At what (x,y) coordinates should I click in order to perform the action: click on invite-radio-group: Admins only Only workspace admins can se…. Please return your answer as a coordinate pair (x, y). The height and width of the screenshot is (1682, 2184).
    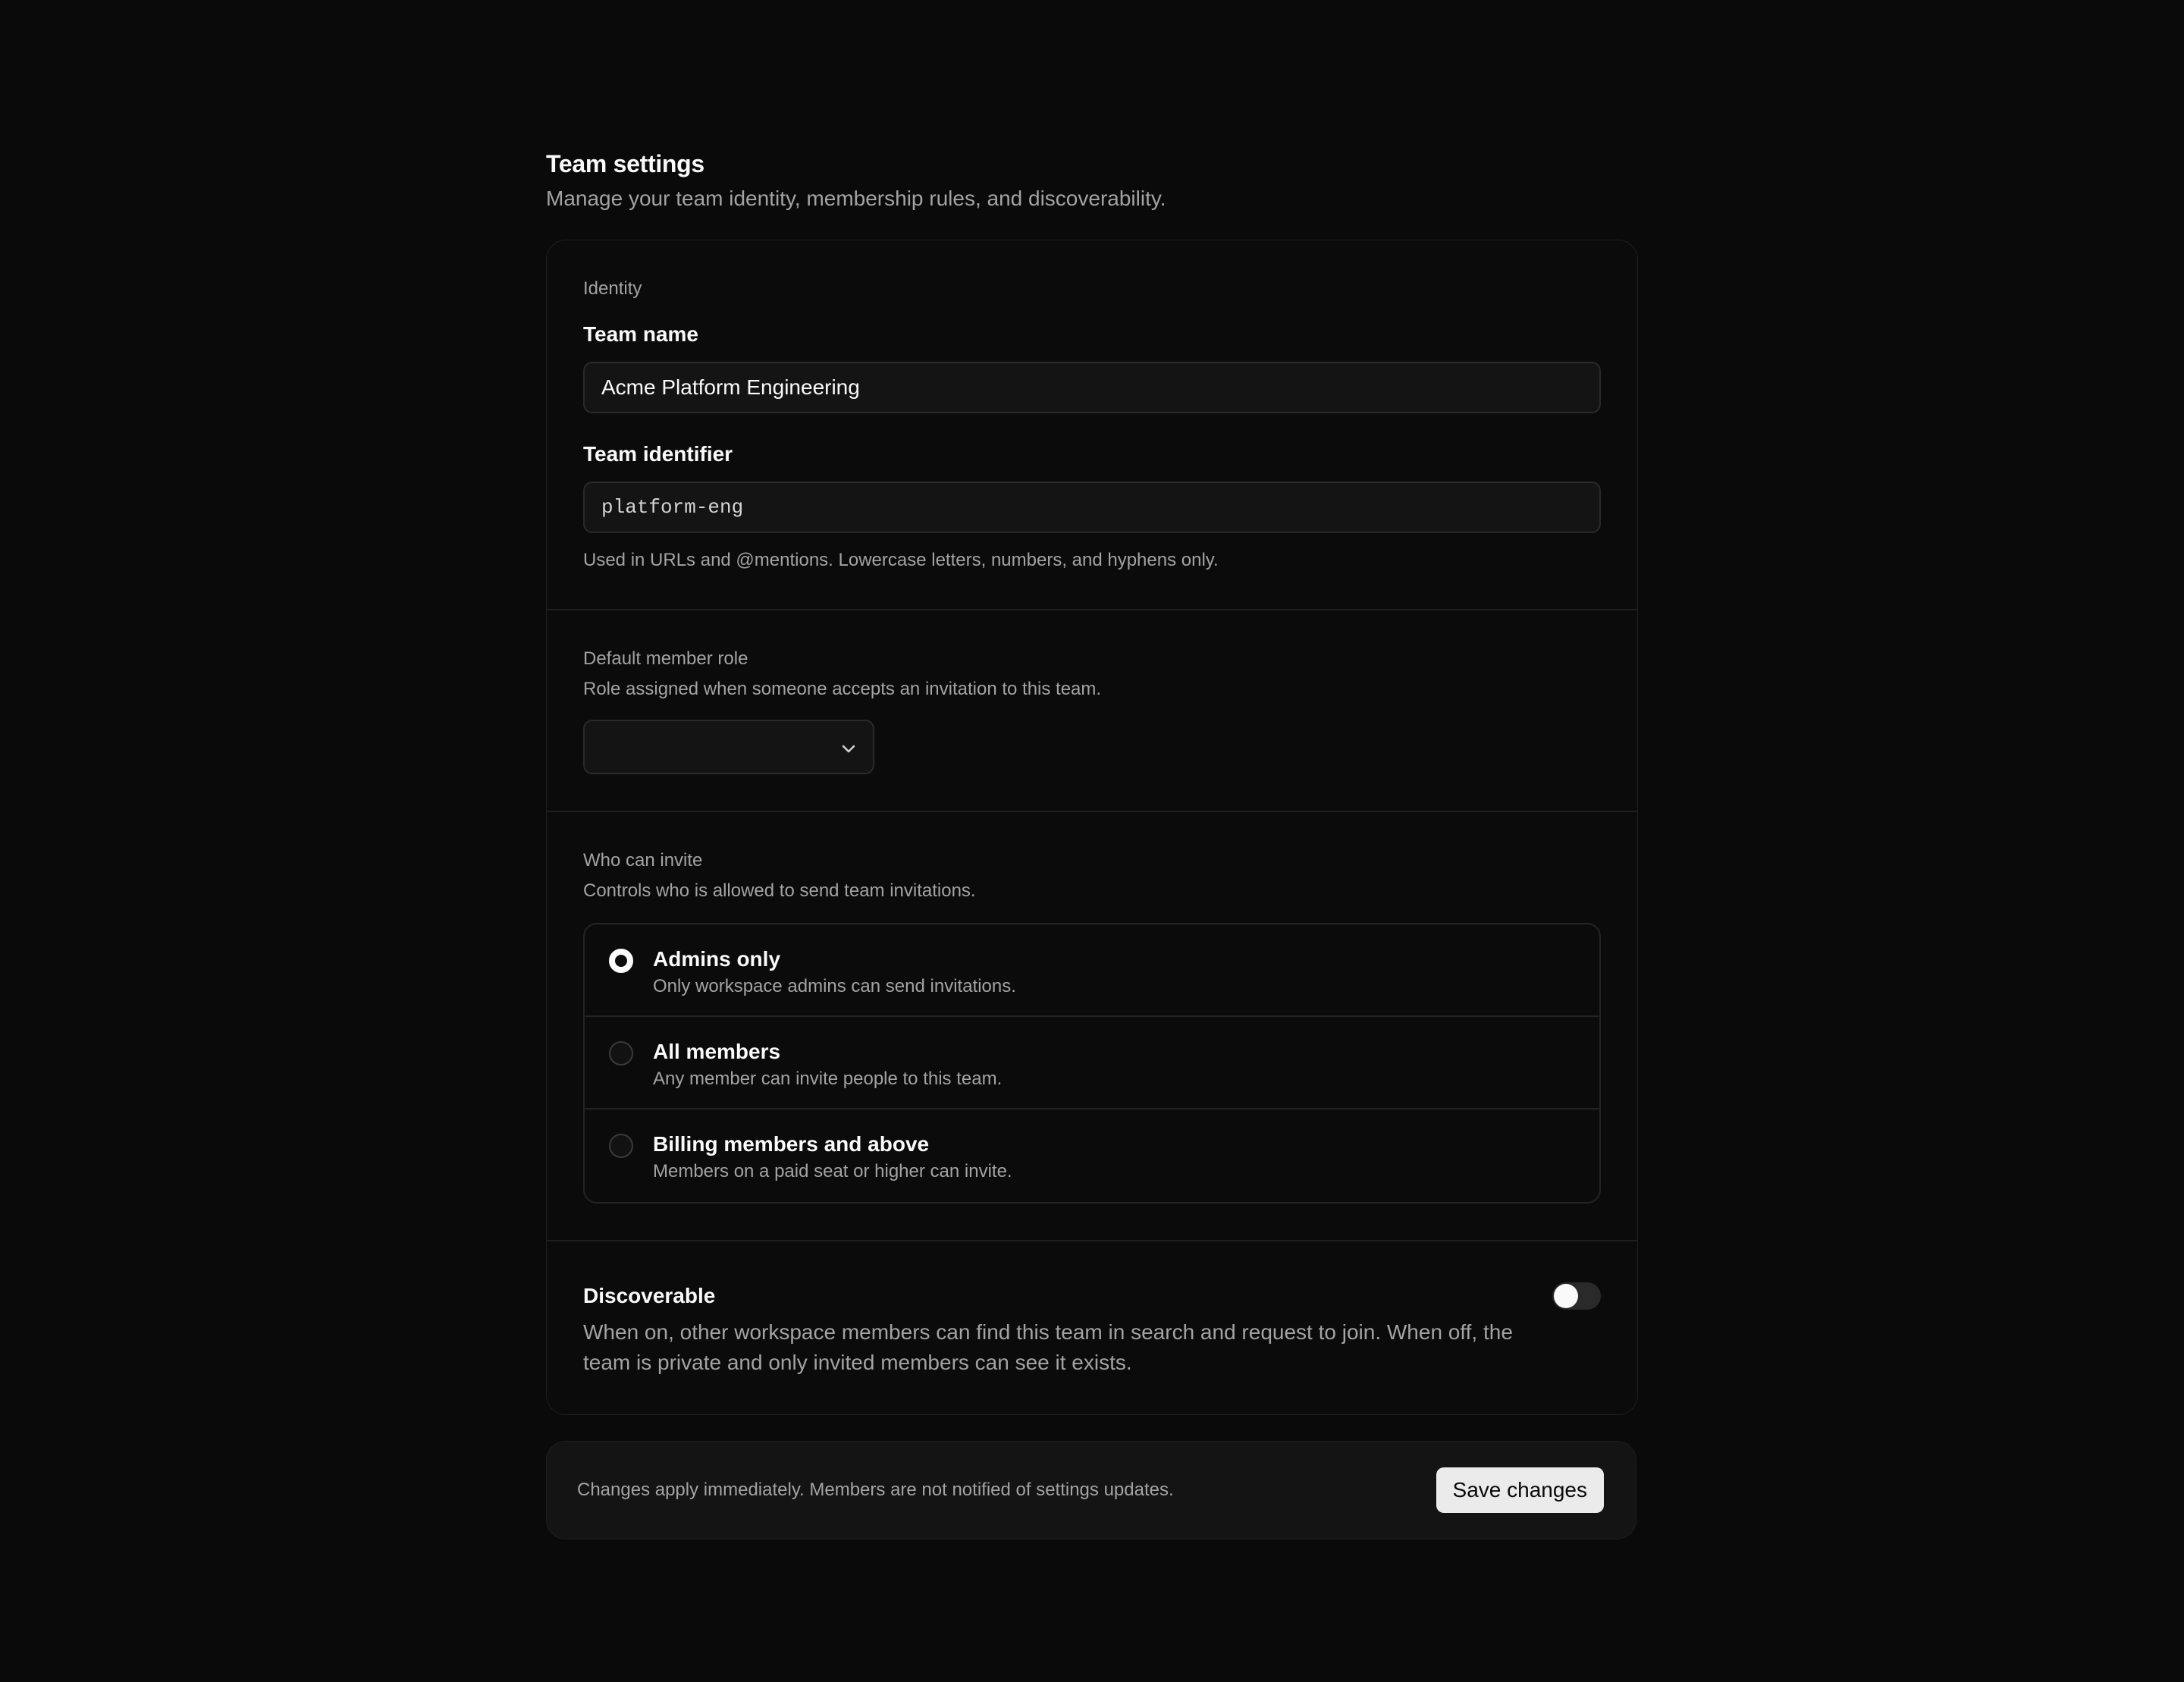
    Looking at the image, I should click on (1092, 1063).